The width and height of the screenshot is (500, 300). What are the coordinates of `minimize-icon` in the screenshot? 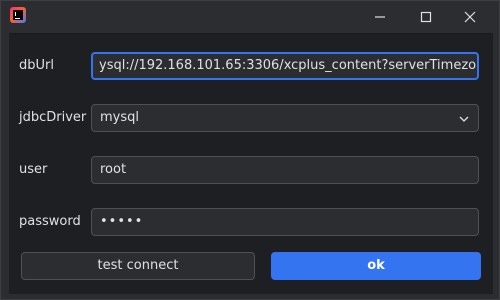 It's located at (380, 17).